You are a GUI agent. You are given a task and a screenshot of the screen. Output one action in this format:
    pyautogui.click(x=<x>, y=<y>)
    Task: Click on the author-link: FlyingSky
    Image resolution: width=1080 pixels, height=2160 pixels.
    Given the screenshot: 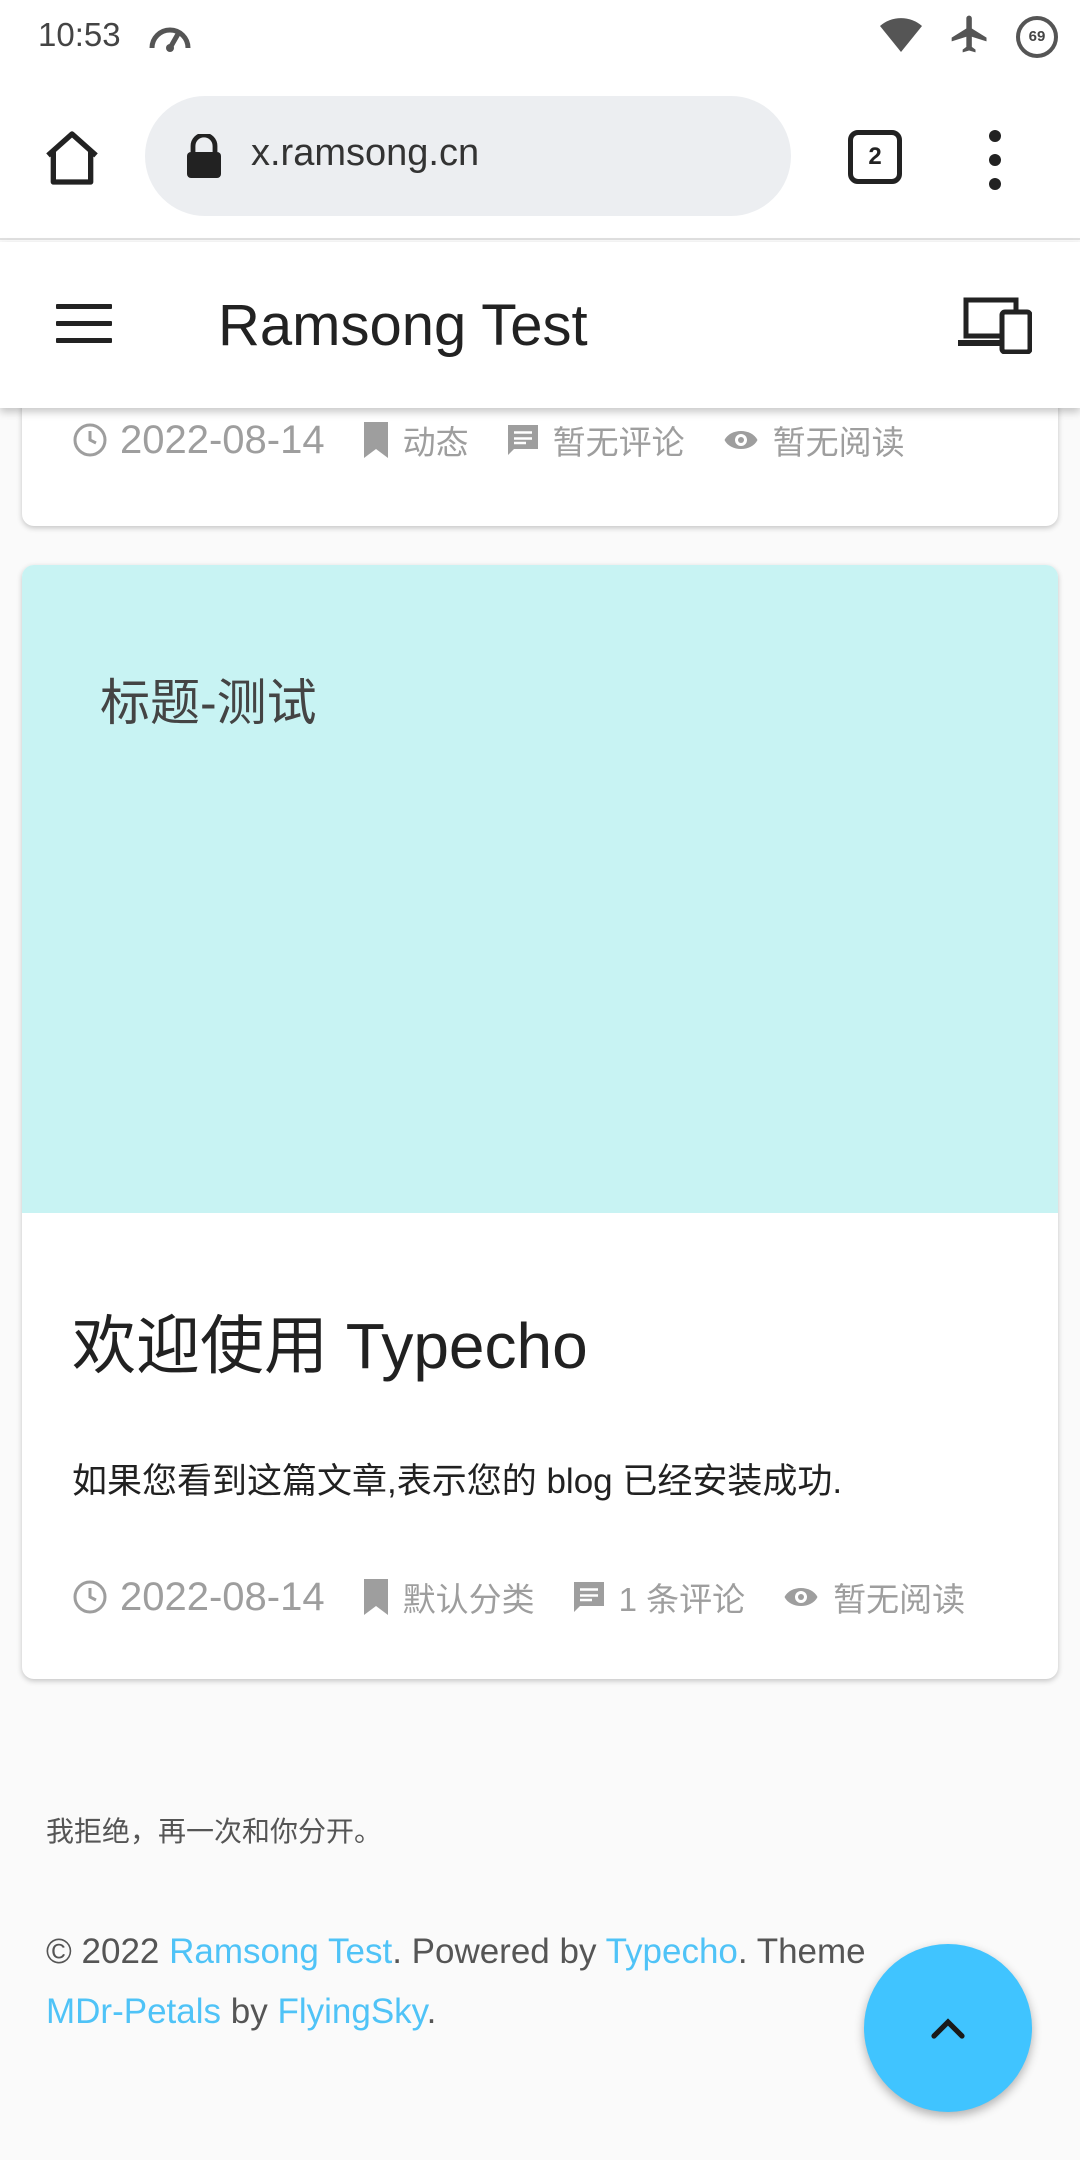 What is the action you would take?
    pyautogui.click(x=351, y=2011)
    